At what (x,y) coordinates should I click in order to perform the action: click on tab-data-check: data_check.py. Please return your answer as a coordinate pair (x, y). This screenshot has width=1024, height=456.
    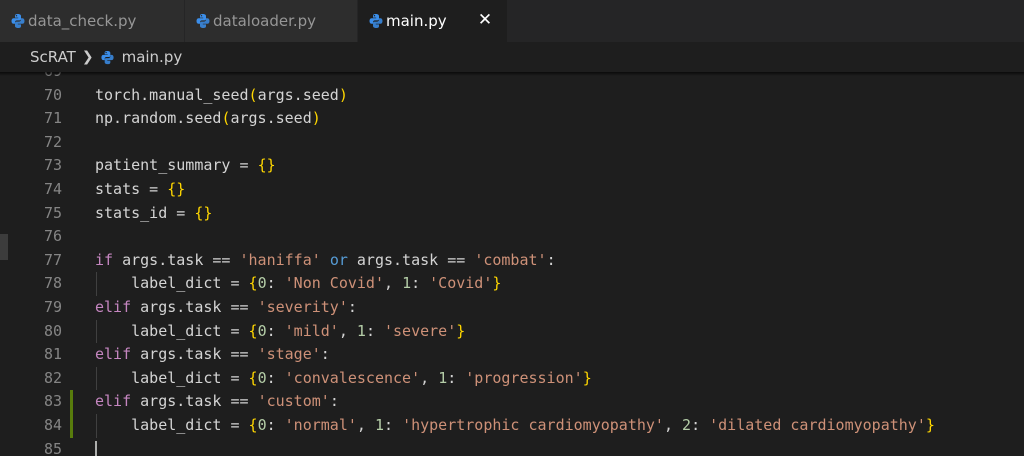
    Looking at the image, I should click on (92, 21).